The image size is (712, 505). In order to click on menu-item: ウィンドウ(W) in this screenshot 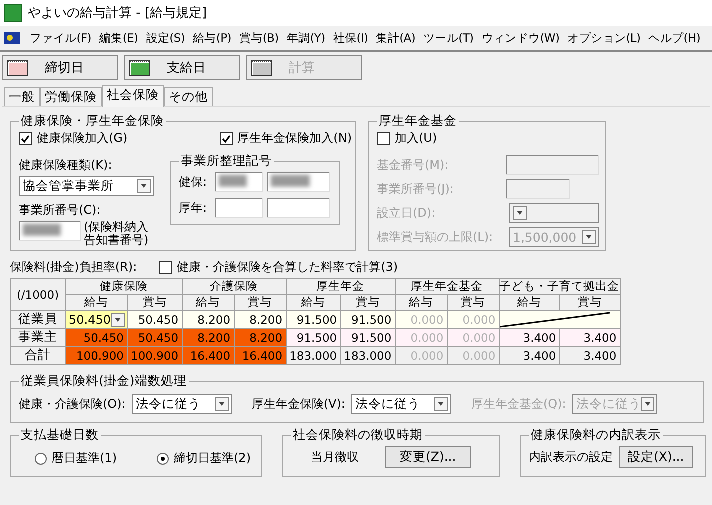, I will do `click(521, 38)`.